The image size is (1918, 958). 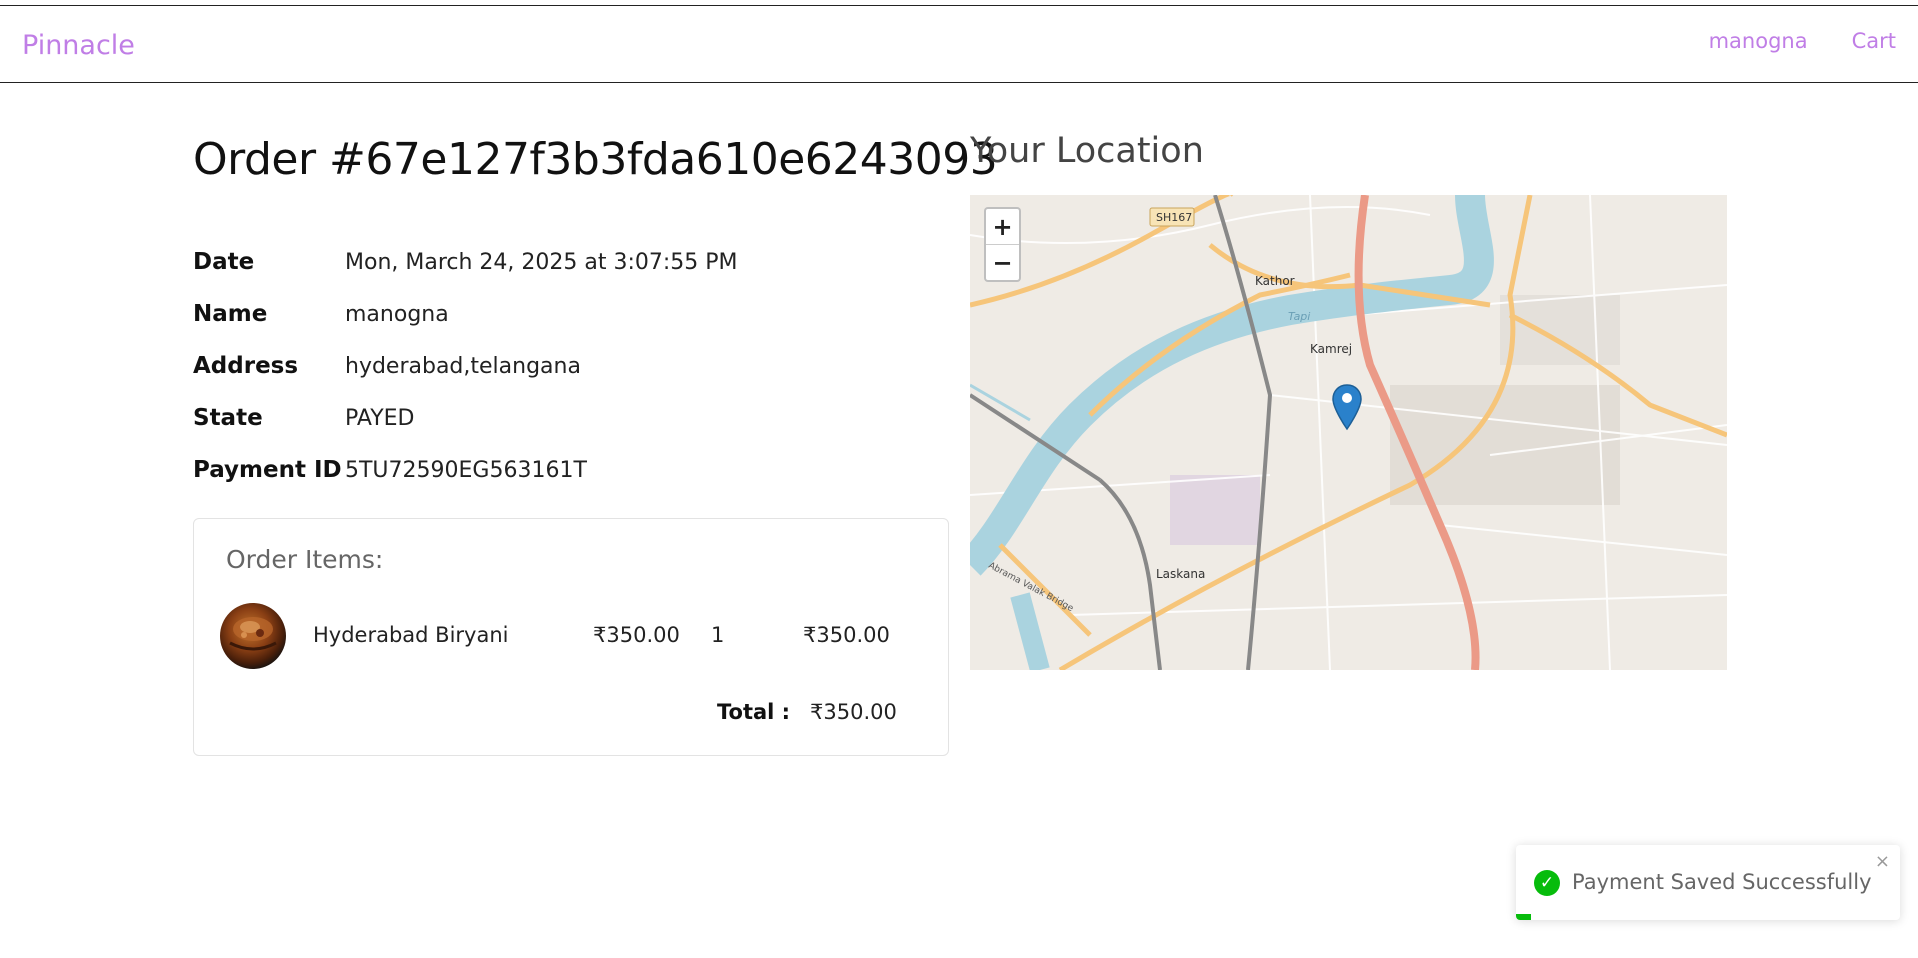 I want to click on info-value-address: hyderabad,telangana, so click(x=463, y=366).